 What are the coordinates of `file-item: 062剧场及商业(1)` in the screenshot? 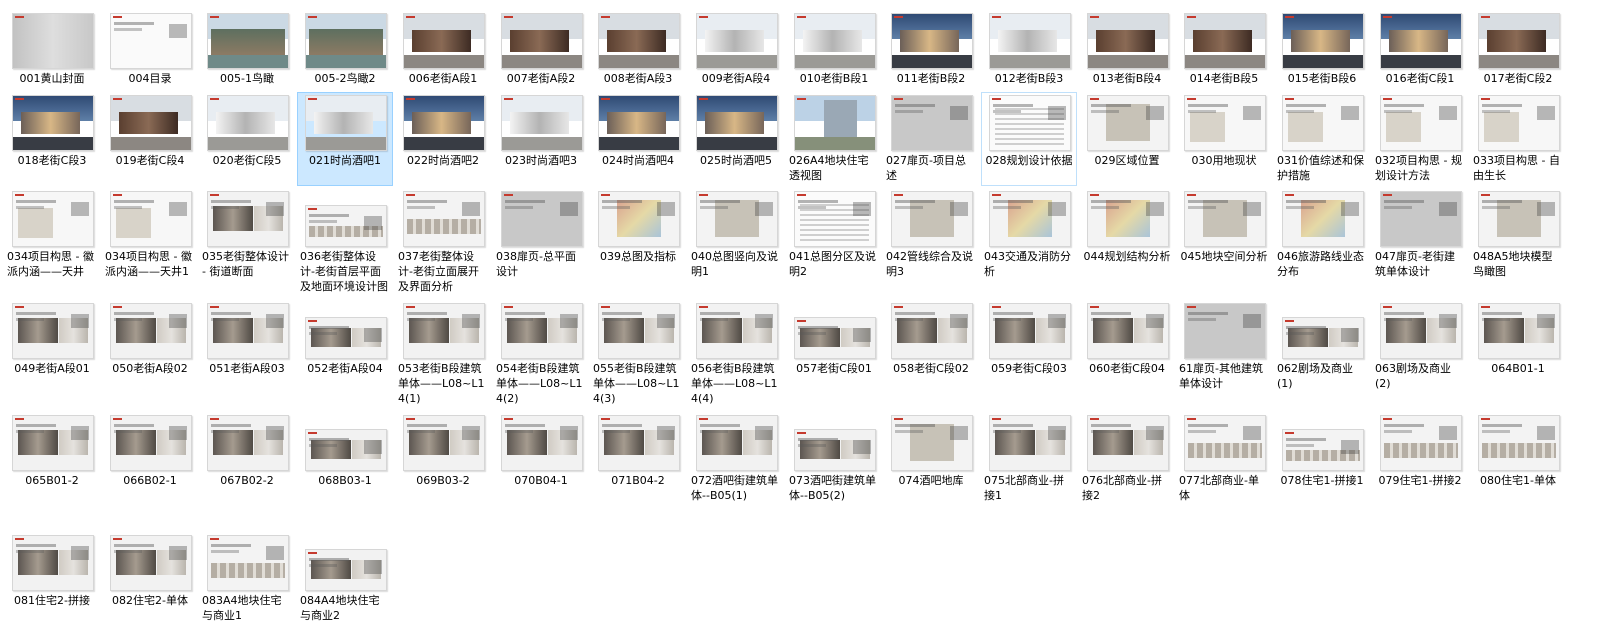 It's located at (1322, 355).